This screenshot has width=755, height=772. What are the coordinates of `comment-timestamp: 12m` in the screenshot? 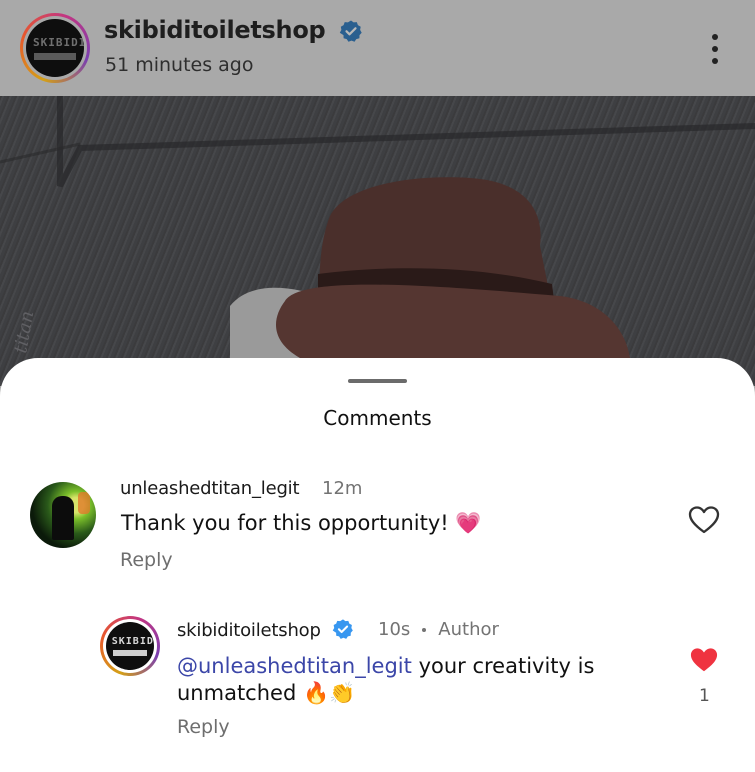 It's located at (342, 488).